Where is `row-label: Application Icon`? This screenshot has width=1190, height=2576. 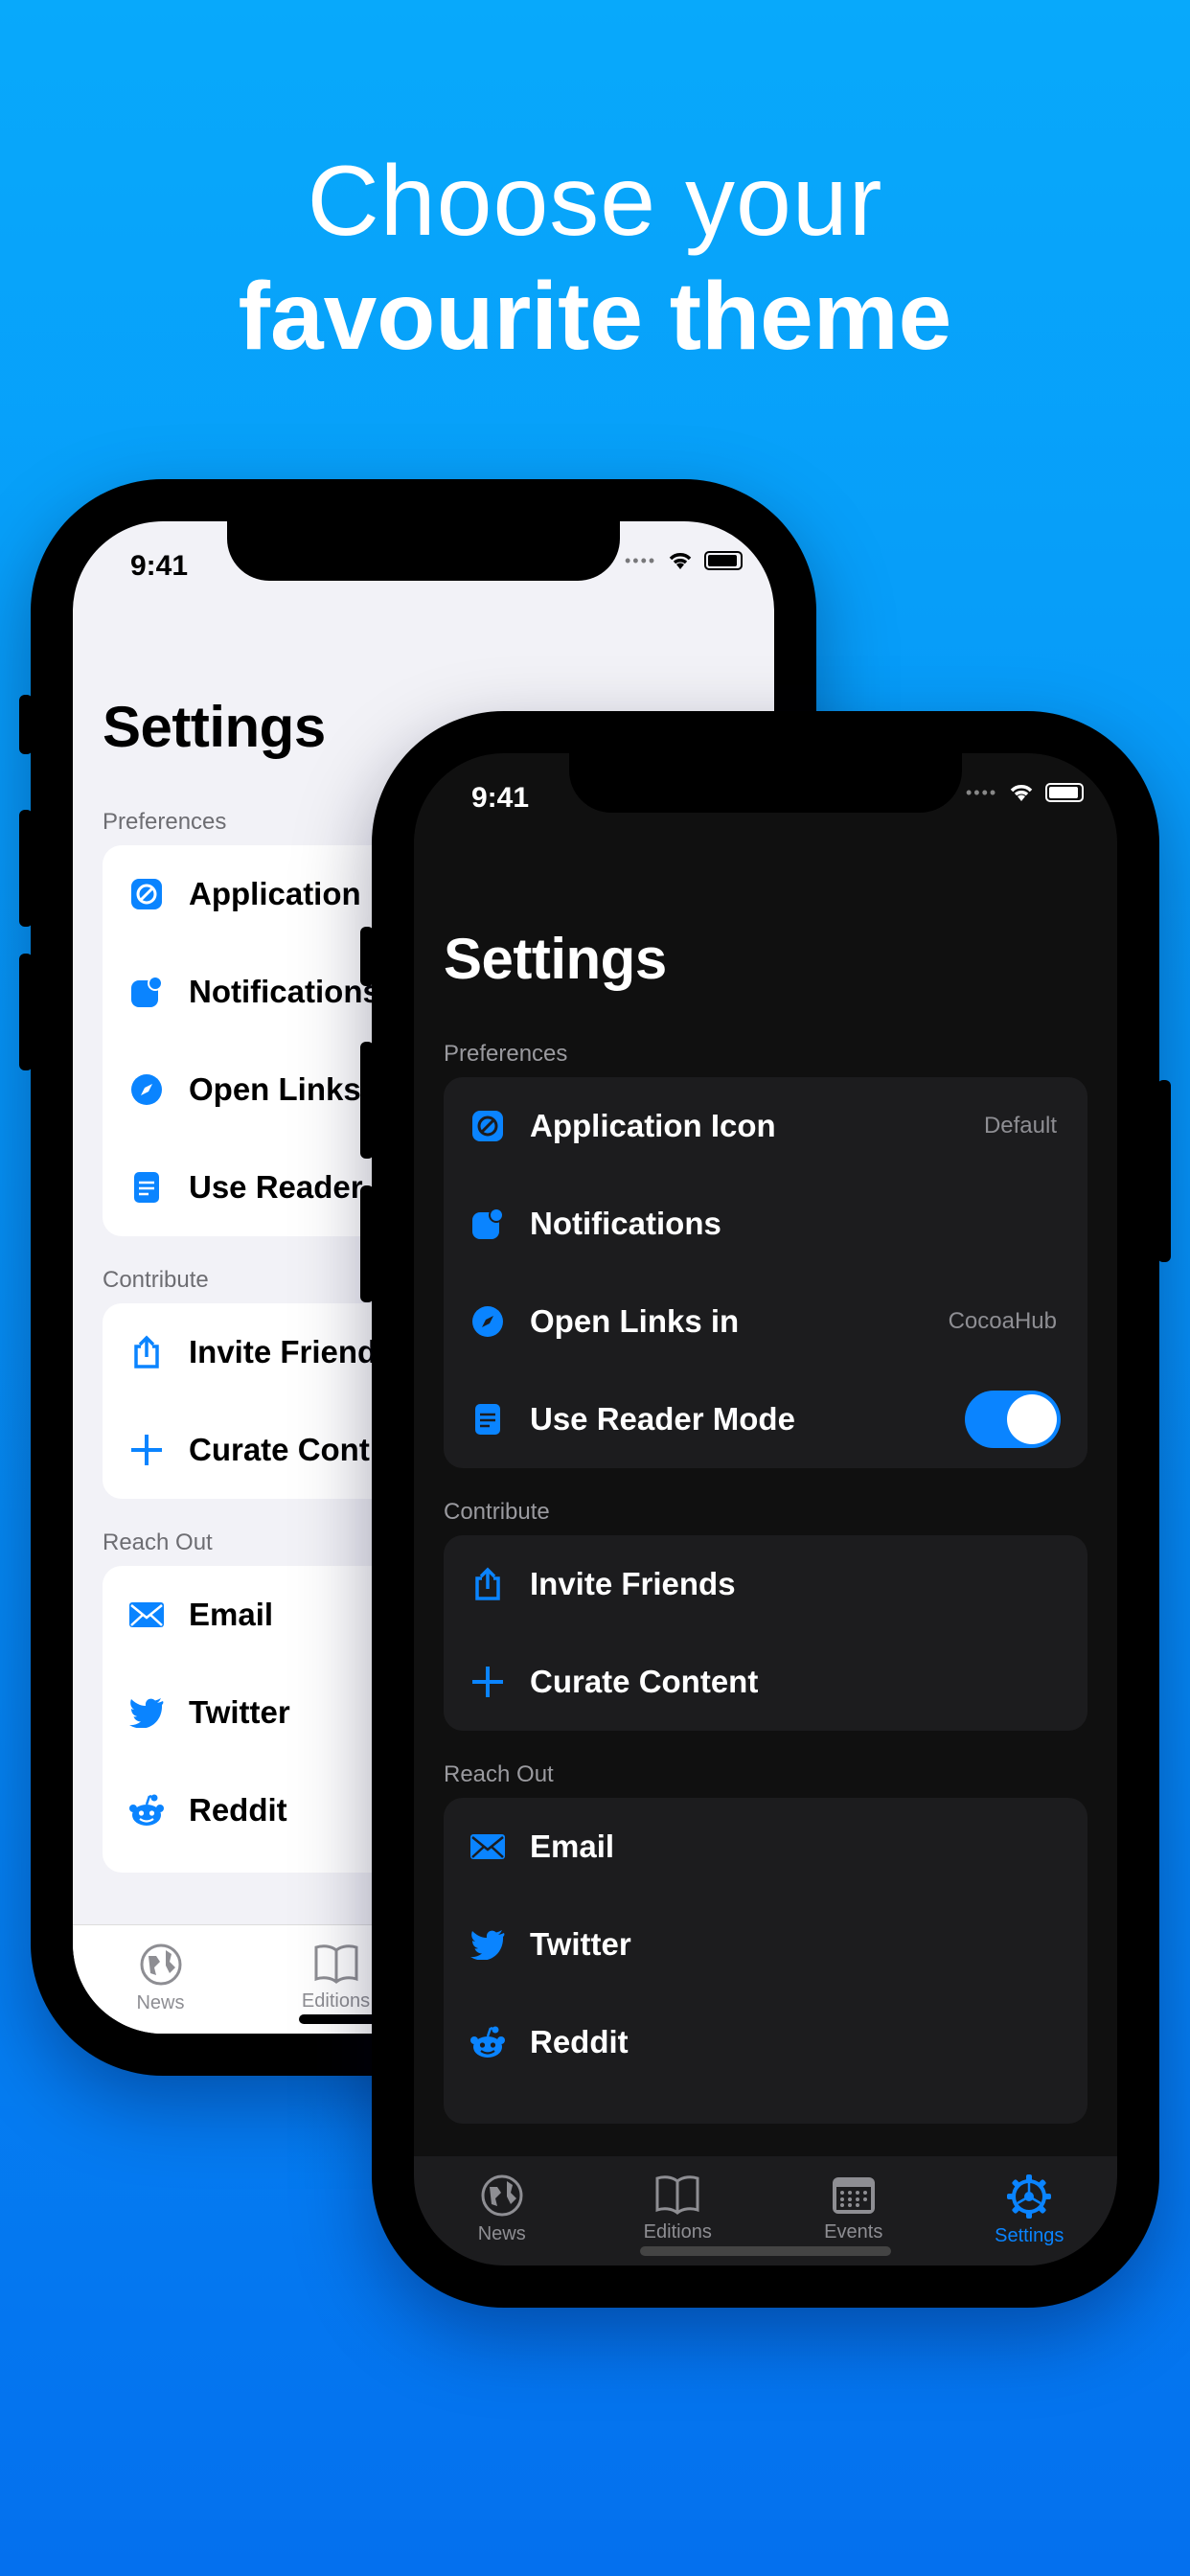
row-label: Application Icon is located at coordinates (653, 1125).